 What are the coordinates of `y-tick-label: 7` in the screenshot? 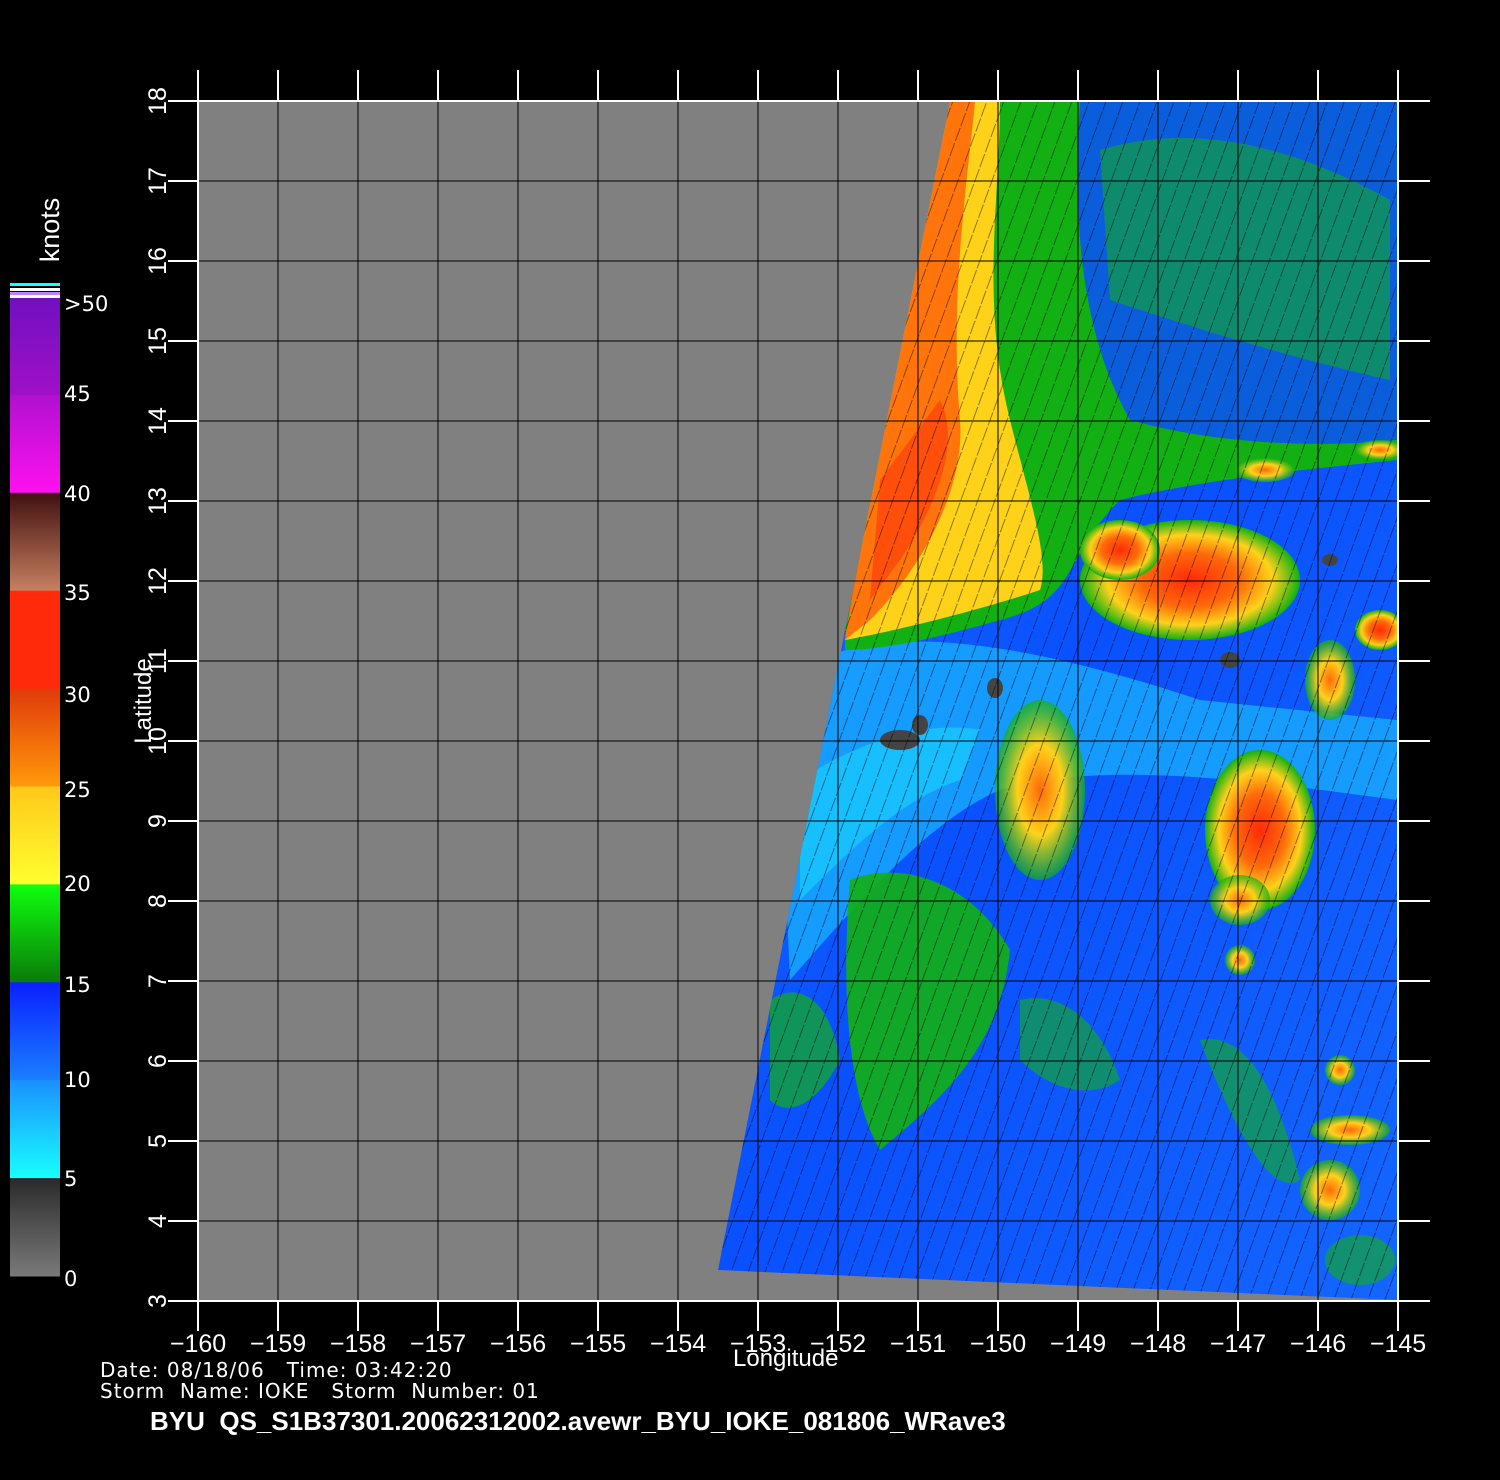 It's located at (158, 981).